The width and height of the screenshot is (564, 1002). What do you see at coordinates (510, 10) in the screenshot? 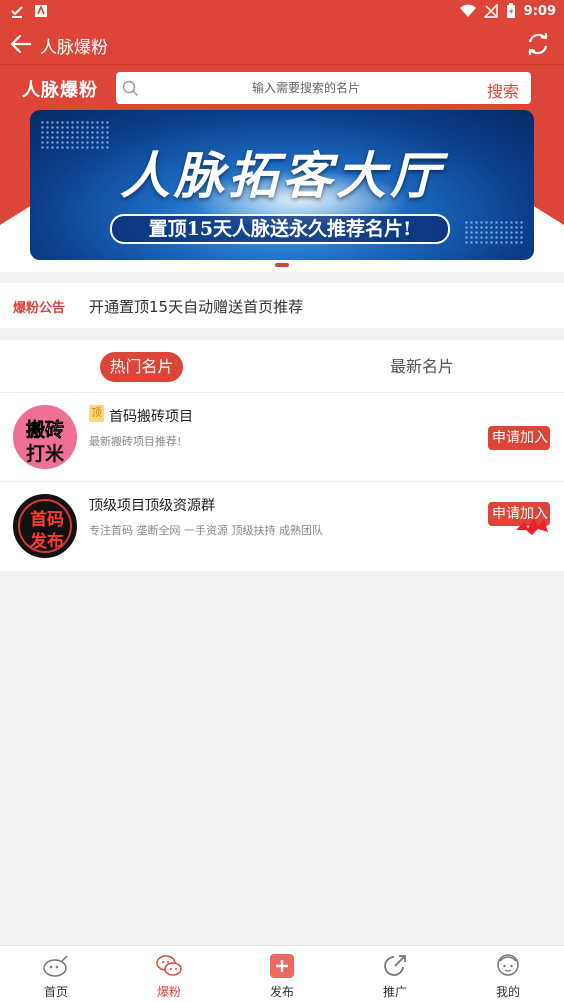
I see `battery-icon` at bounding box center [510, 10].